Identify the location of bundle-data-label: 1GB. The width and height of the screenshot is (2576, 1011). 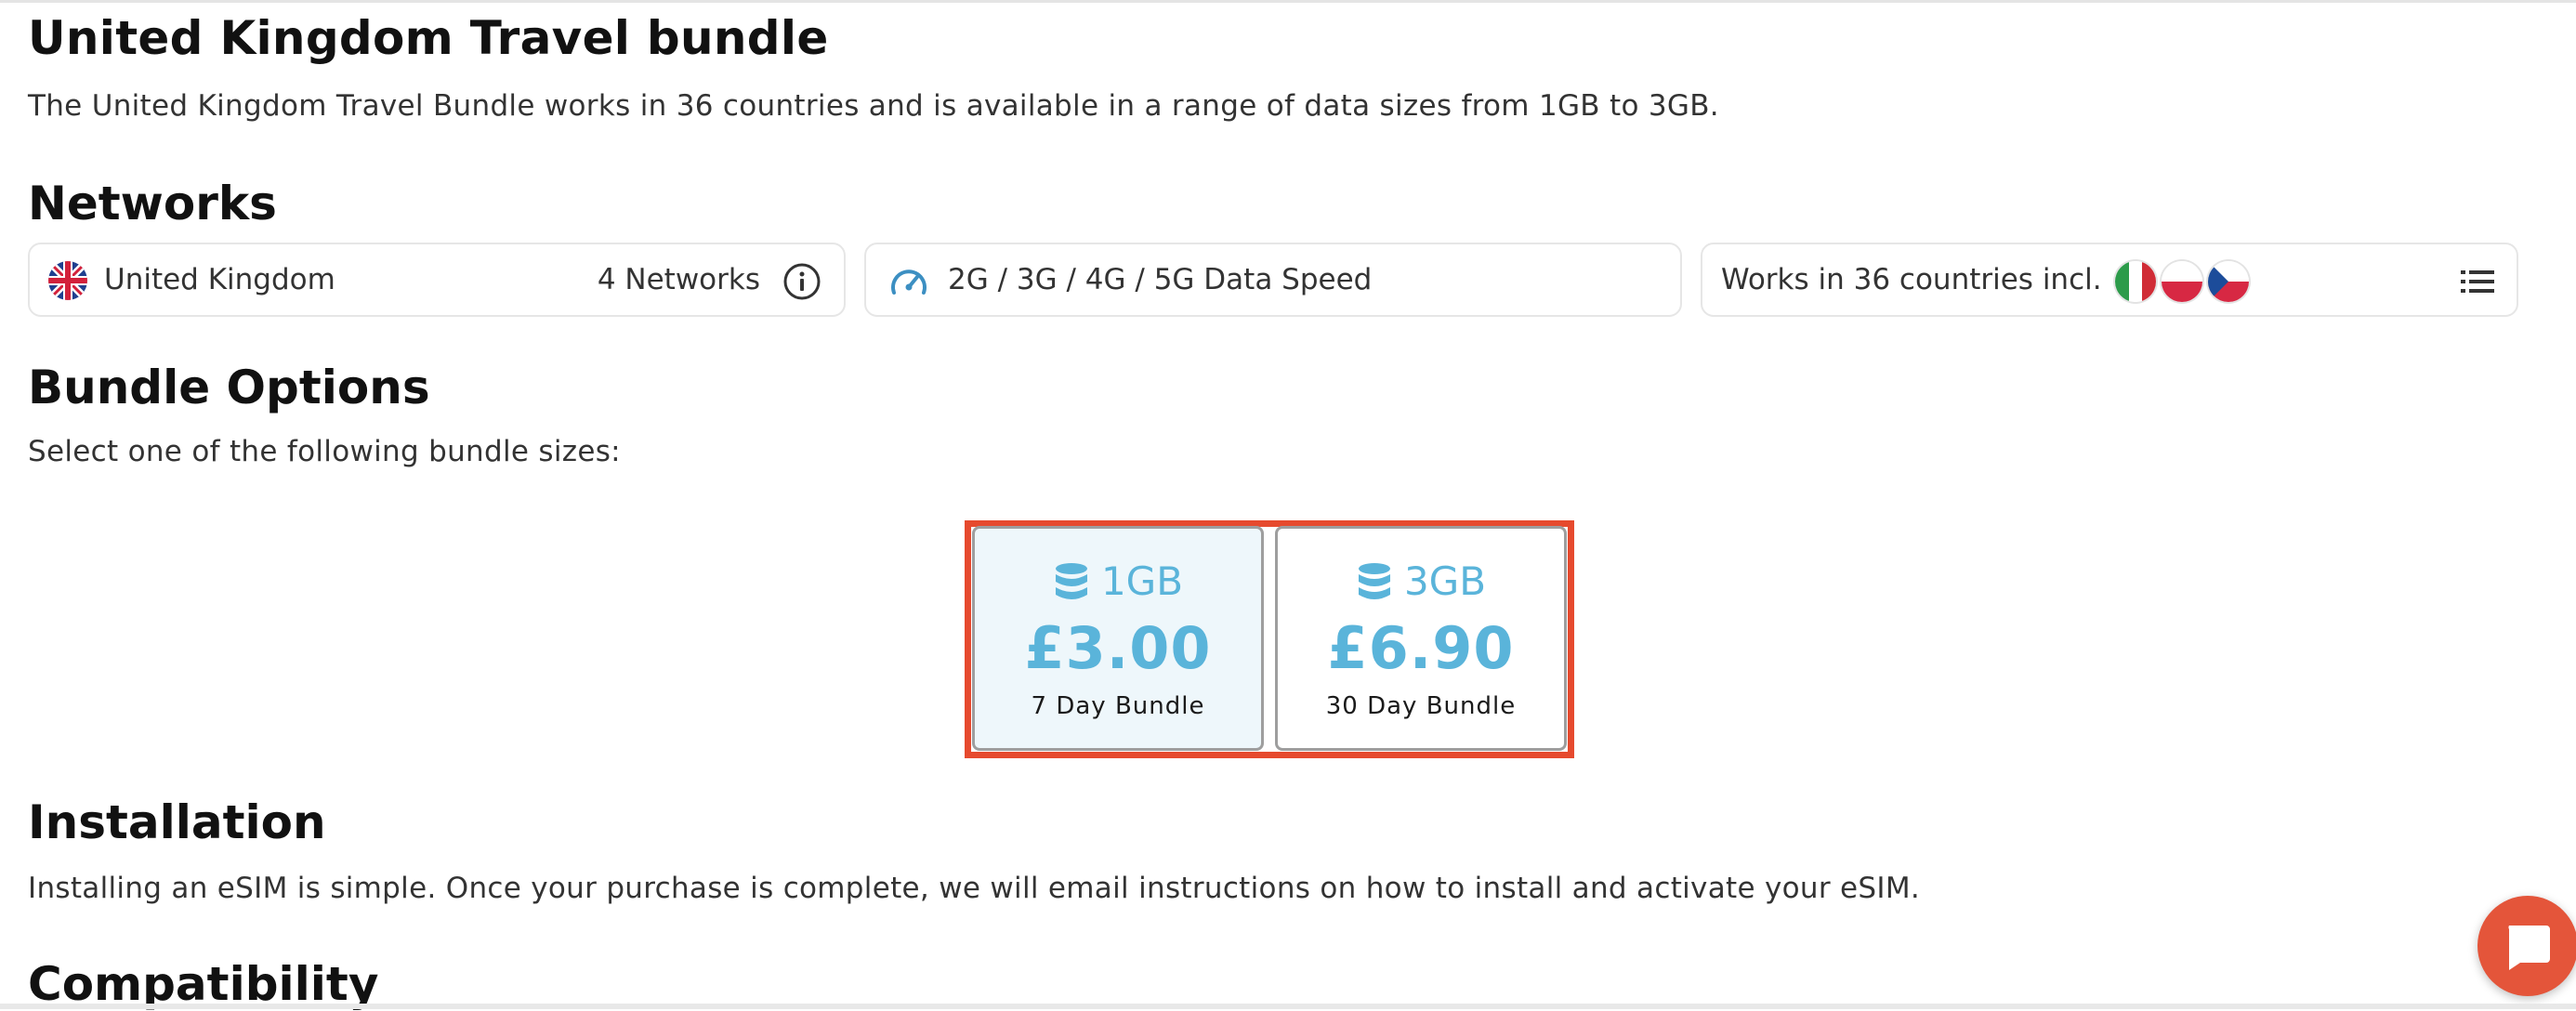
(1142, 581).